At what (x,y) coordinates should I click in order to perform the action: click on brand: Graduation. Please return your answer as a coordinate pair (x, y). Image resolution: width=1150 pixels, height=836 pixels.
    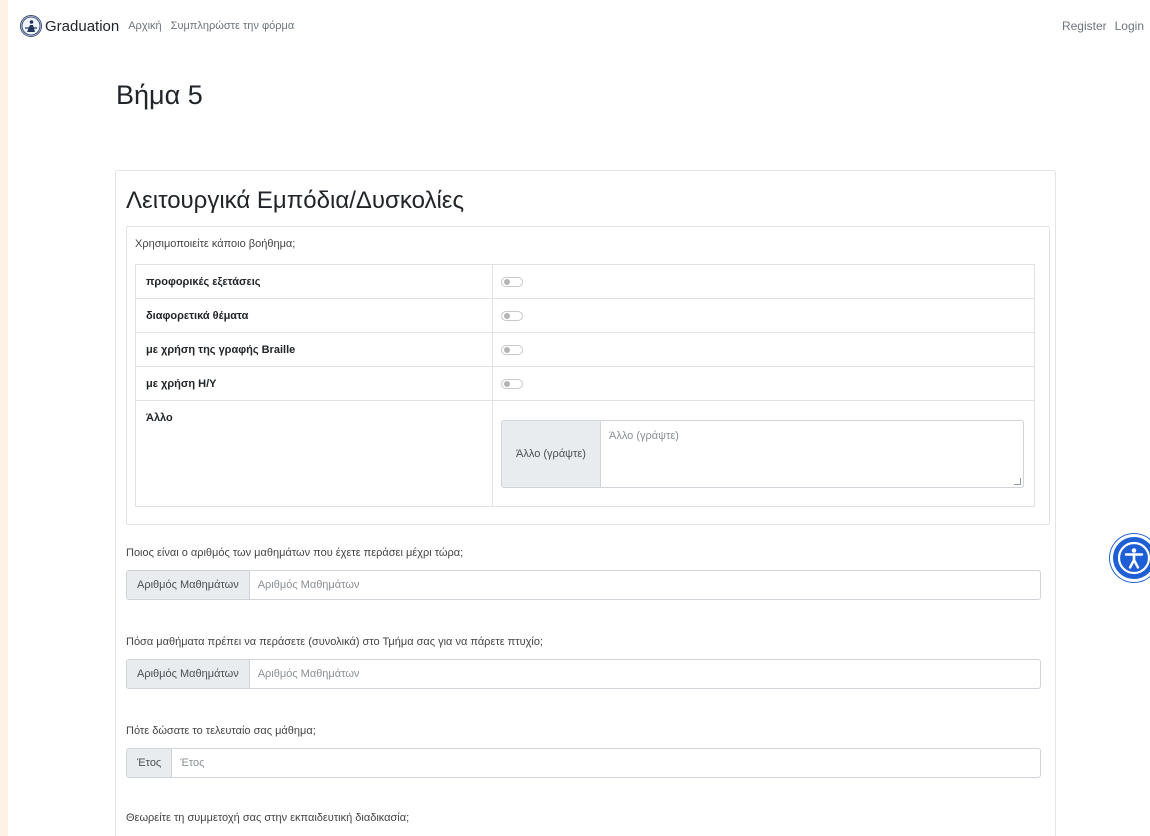
    Looking at the image, I should click on (69, 26).